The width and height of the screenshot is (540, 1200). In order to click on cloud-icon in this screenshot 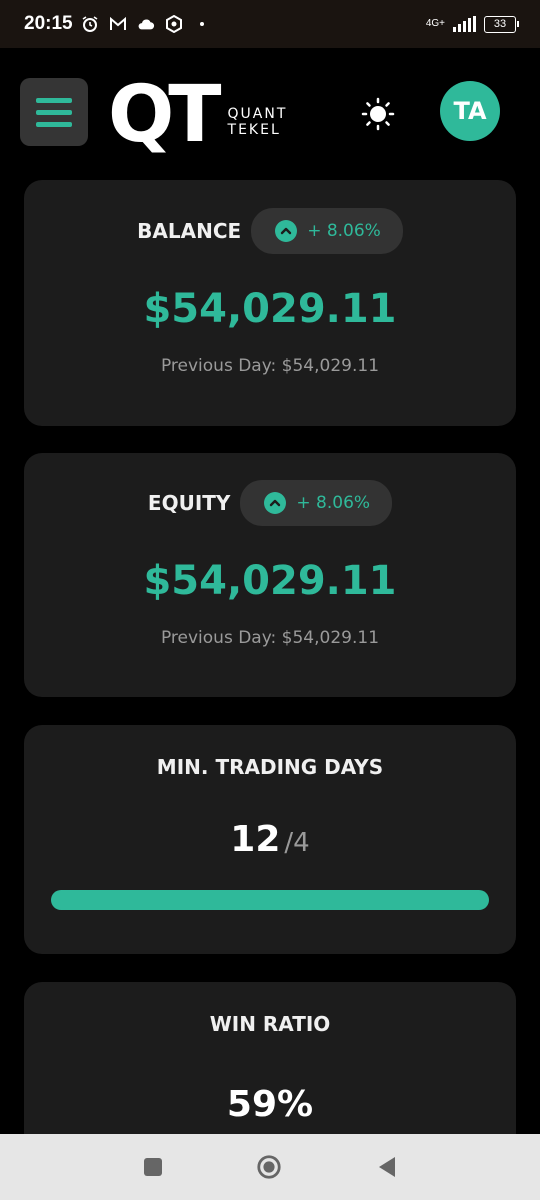, I will do `click(146, 24)`.